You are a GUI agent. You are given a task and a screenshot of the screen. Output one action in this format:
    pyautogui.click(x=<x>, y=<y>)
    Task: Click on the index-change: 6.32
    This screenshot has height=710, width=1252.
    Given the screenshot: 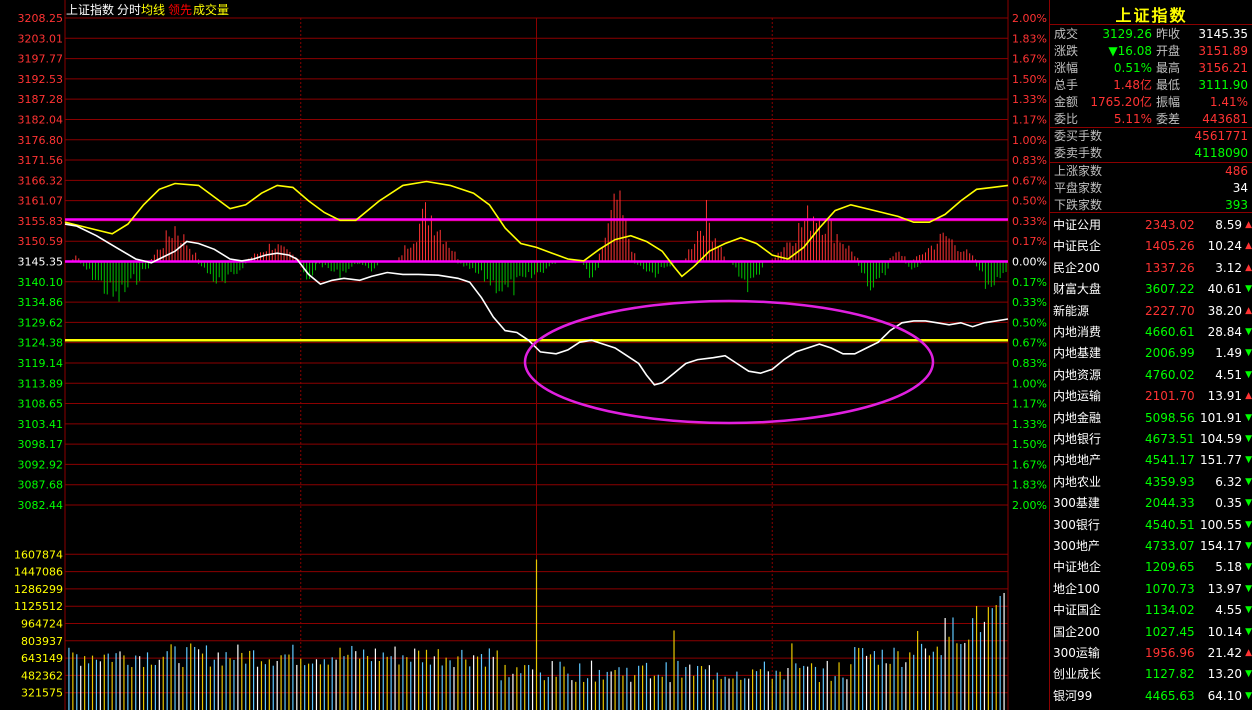 What is the action you would take?
    pyautogui.click(x=1228, y=481)
    